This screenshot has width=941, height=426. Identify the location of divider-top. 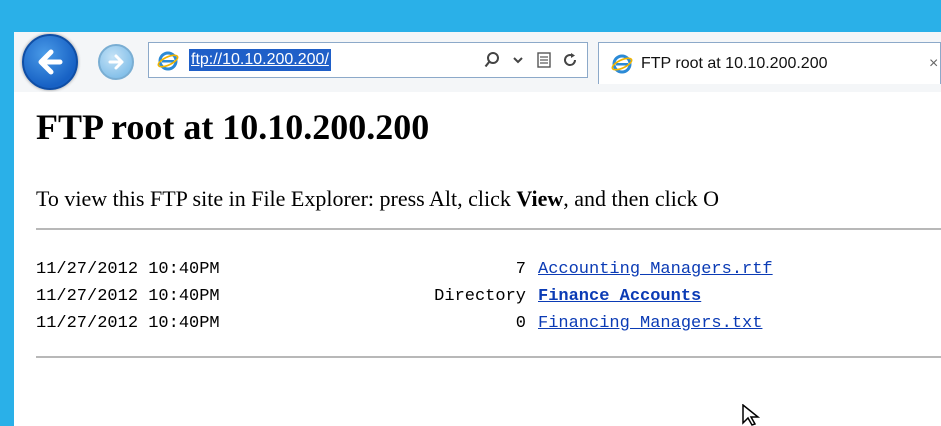
(488, 229).